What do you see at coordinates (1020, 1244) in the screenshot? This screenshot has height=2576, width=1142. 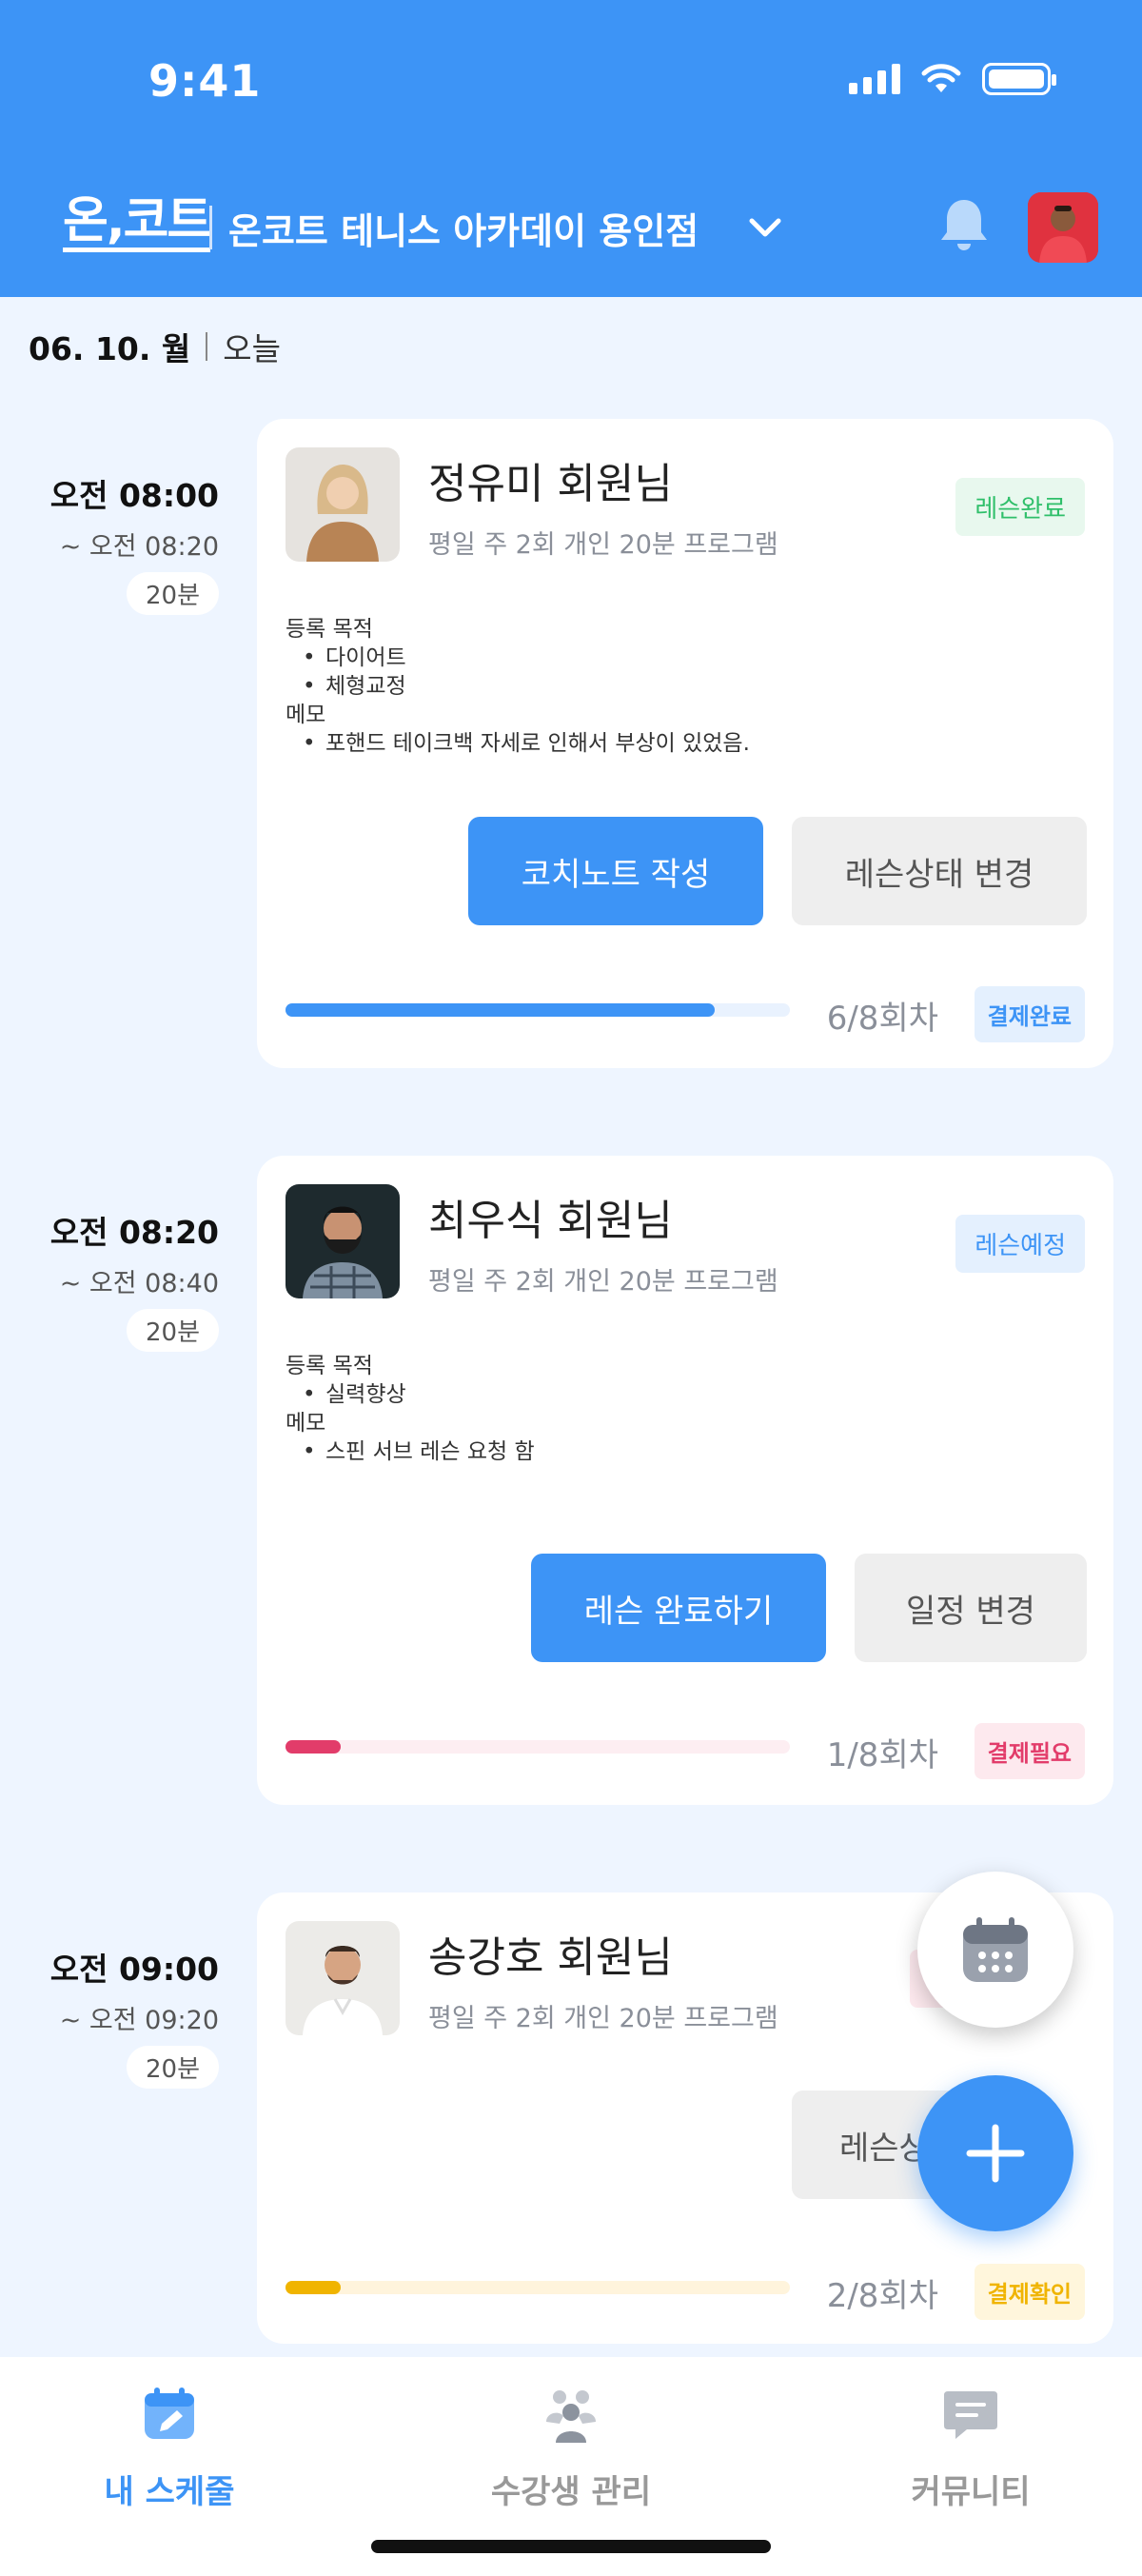 I see `lesson-status-badge: 레슨예정` at bounding box center [1020, 1244].